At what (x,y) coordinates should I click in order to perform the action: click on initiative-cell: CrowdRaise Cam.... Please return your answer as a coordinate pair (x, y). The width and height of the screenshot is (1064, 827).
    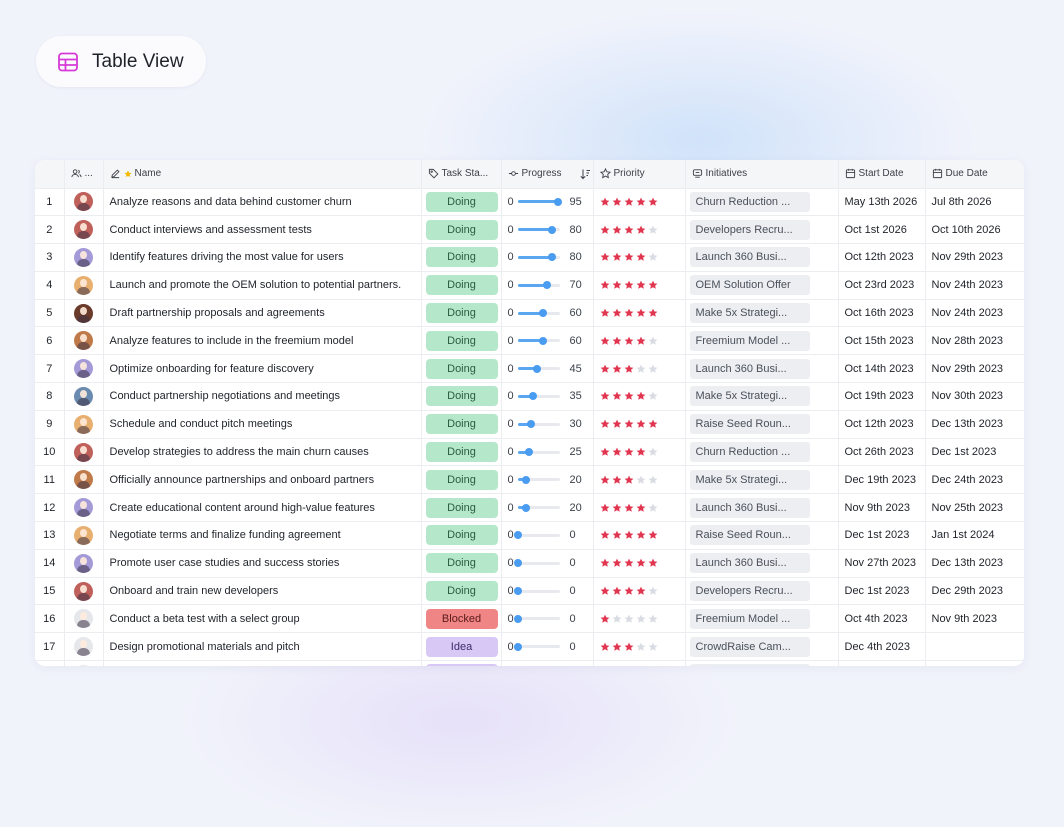
    Looking at the image, I should click on (762, 647).